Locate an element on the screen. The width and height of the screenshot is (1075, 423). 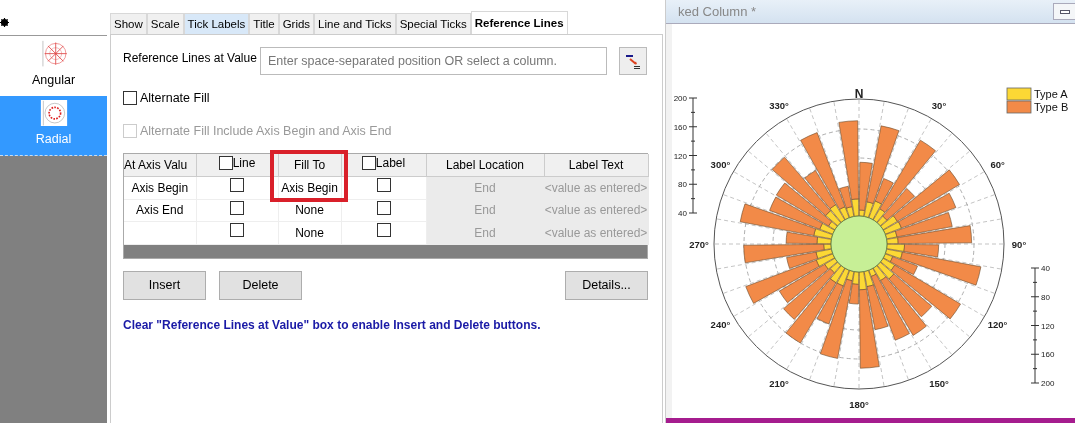
direction-label: 240° is located at coordinates (720, 324).